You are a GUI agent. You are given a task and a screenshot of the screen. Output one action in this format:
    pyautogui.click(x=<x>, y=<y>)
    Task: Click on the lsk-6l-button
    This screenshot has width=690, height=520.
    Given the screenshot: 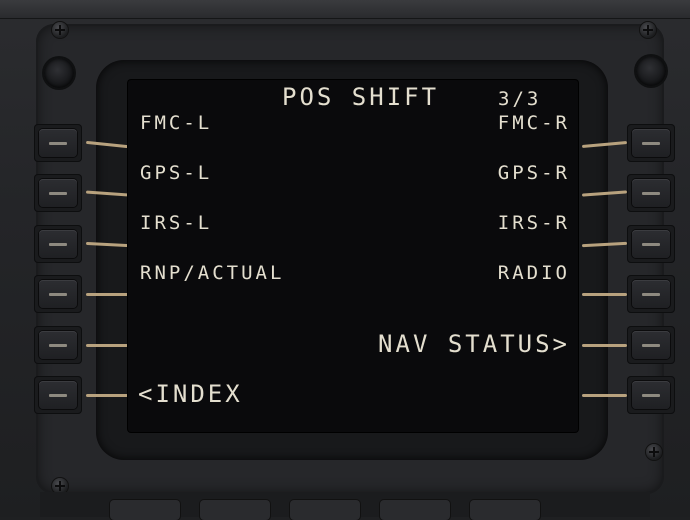 What is the action you would take?
    pyautogui.click(x=58, y=395)
    